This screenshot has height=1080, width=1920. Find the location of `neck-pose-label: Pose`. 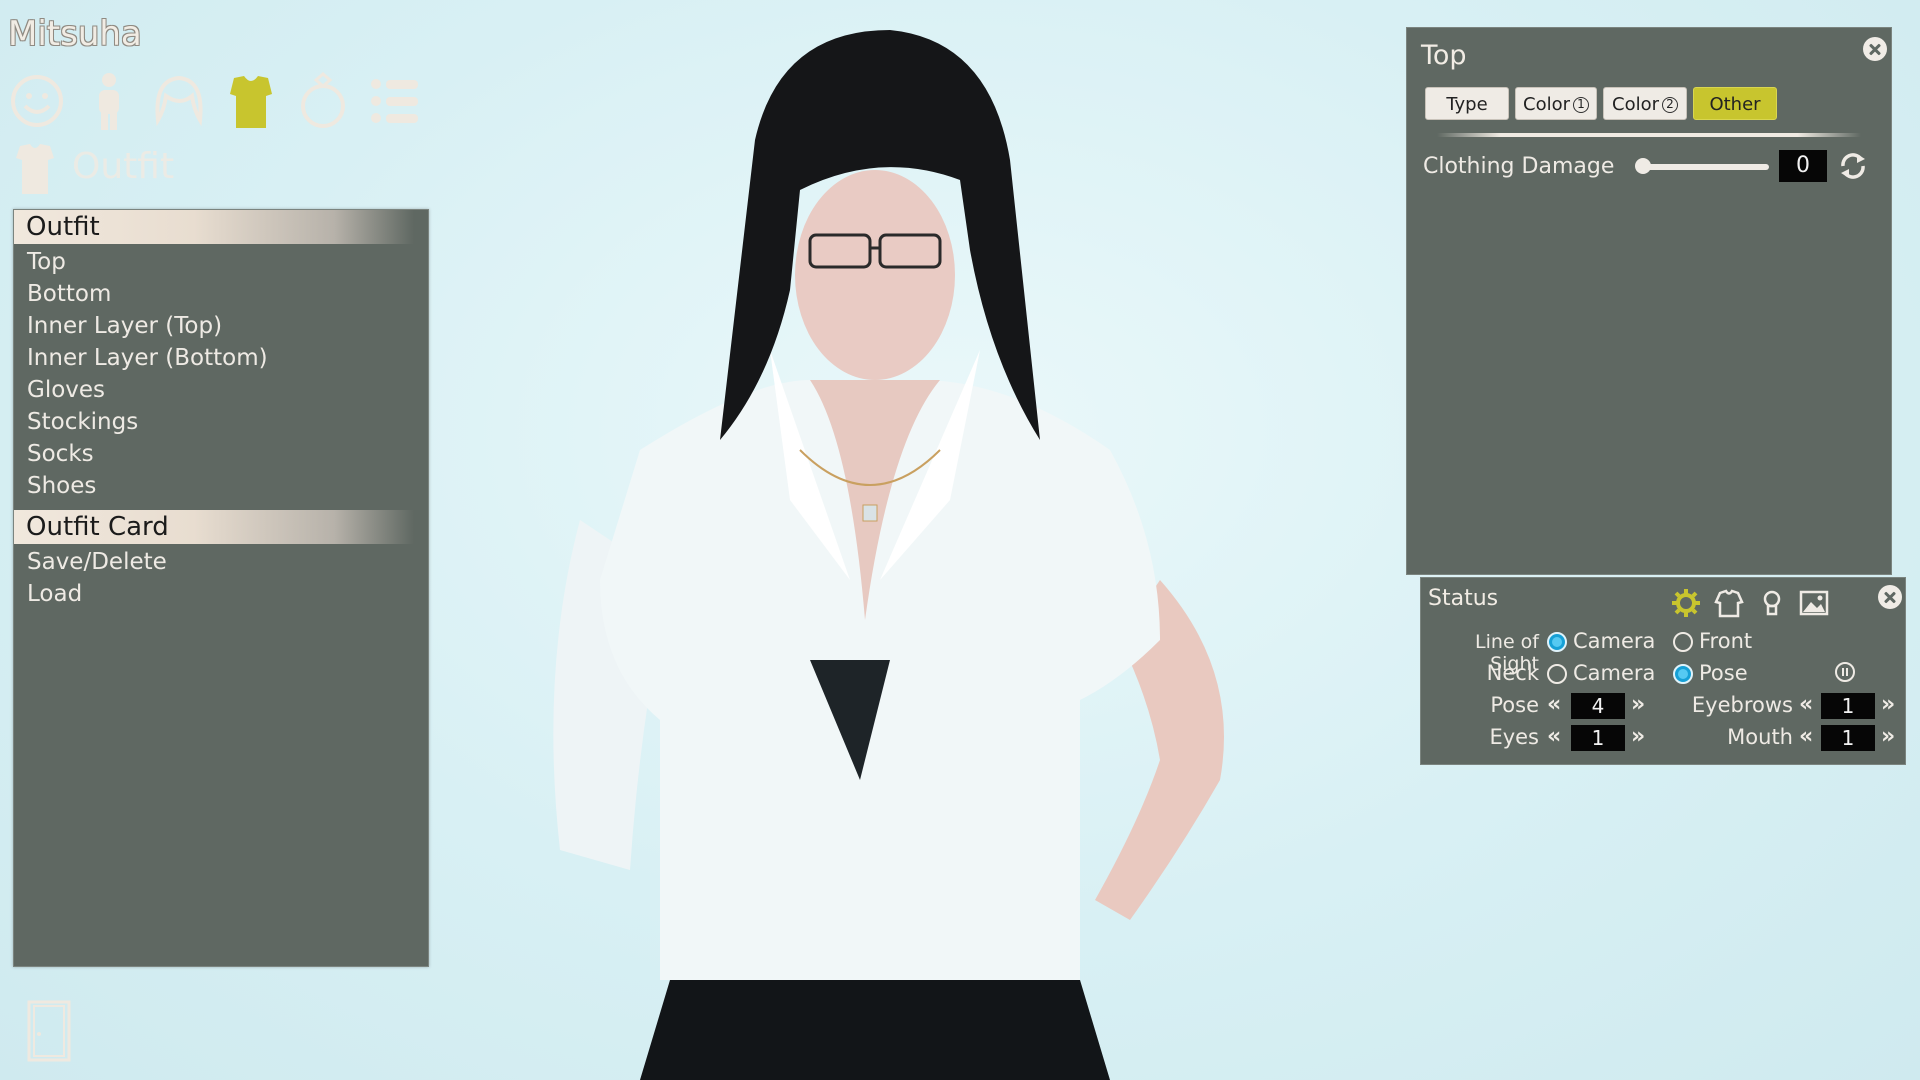

neck-pose-label: Pose is located at coordinates (1723, 673).